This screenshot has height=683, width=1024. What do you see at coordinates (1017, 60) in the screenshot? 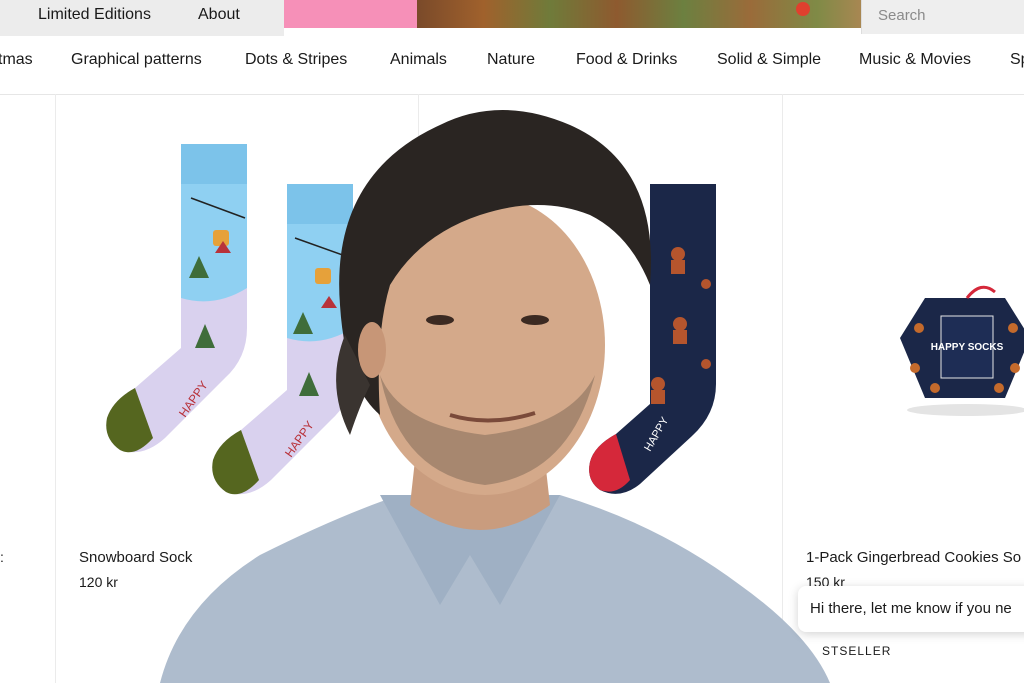
I see `category-sport: Sp` at bounding box center [1017, 60].